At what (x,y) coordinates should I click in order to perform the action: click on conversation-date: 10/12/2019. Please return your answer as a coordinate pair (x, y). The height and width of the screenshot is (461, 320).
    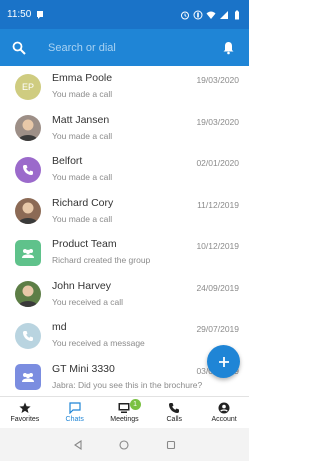
    Looking at the image, I should click on (217, 246).